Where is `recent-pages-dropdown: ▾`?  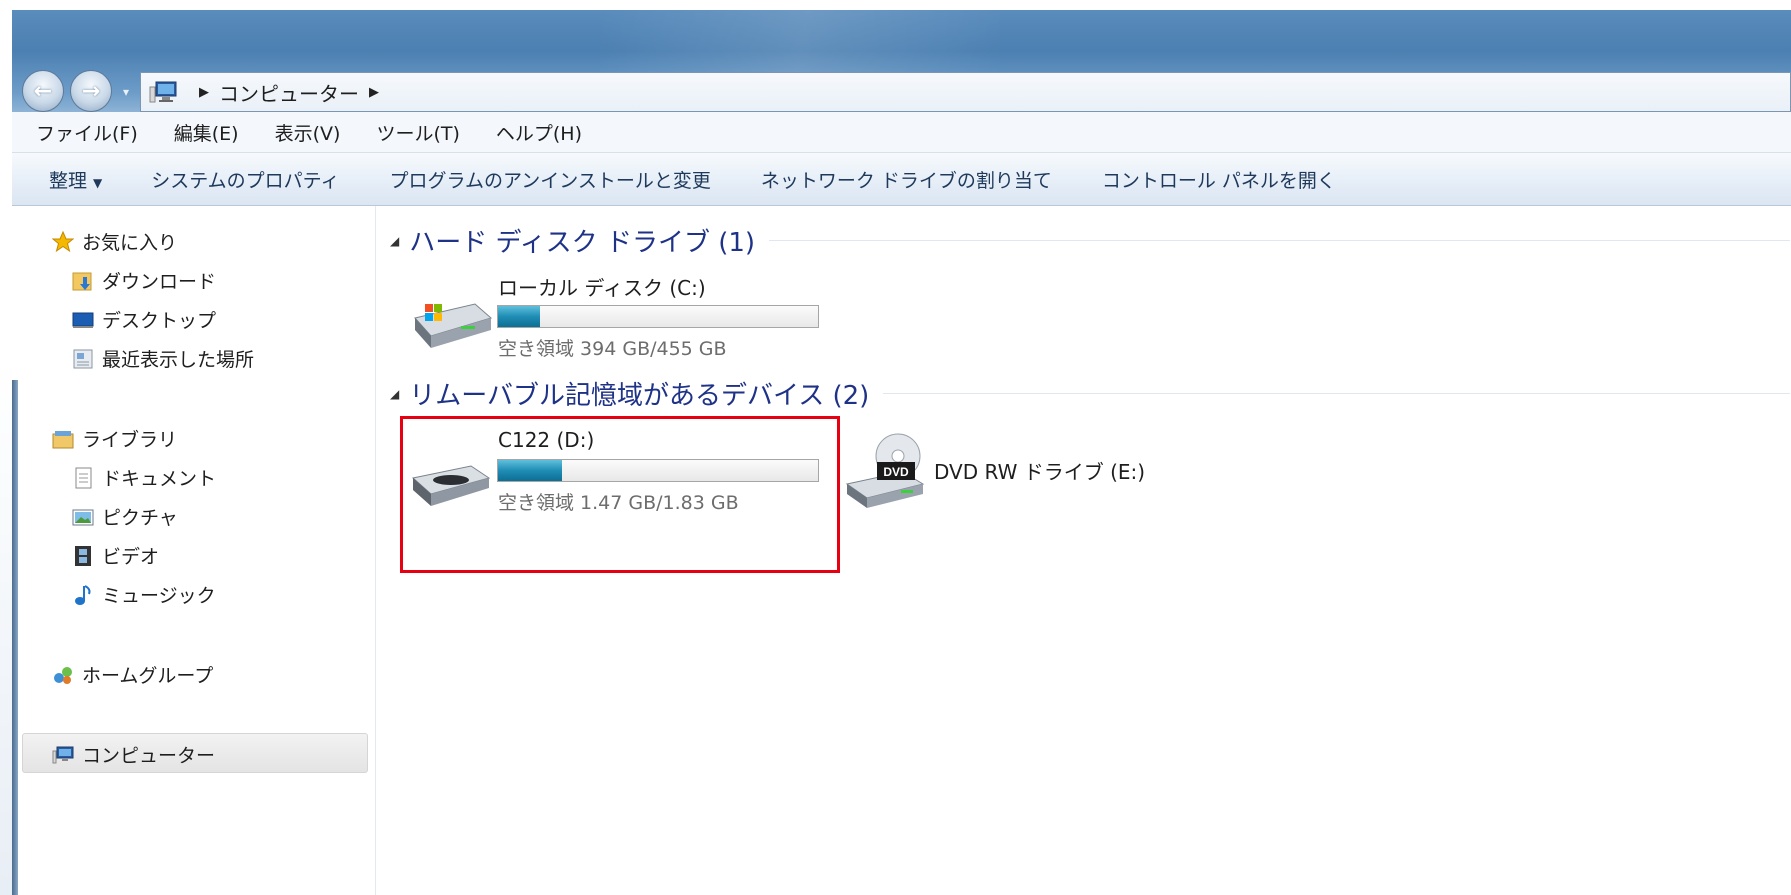
recent-pages-dropdown: ▾ is located at coordinates (126, 92).